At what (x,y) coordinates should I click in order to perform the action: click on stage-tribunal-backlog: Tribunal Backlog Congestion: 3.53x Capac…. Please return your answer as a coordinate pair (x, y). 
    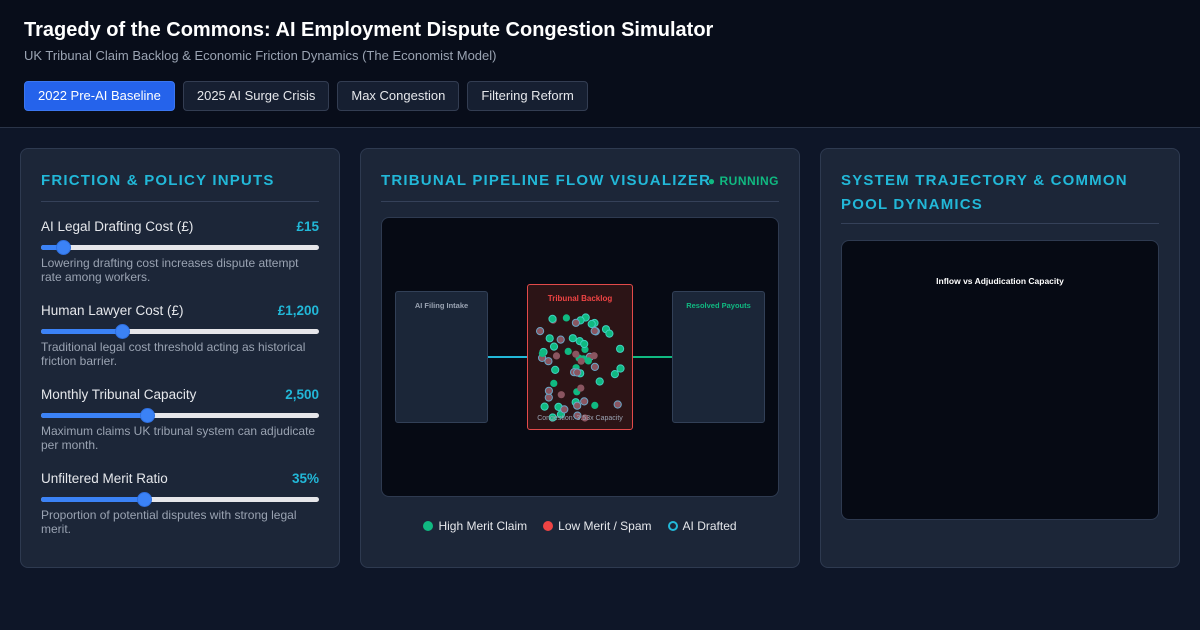
    Looking at the image, I should click on (580, 357).